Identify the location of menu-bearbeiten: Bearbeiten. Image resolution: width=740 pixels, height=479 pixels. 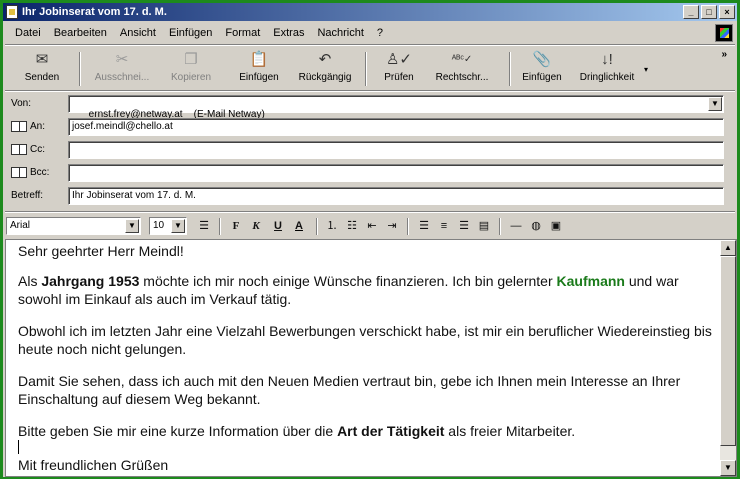
(80, 33).